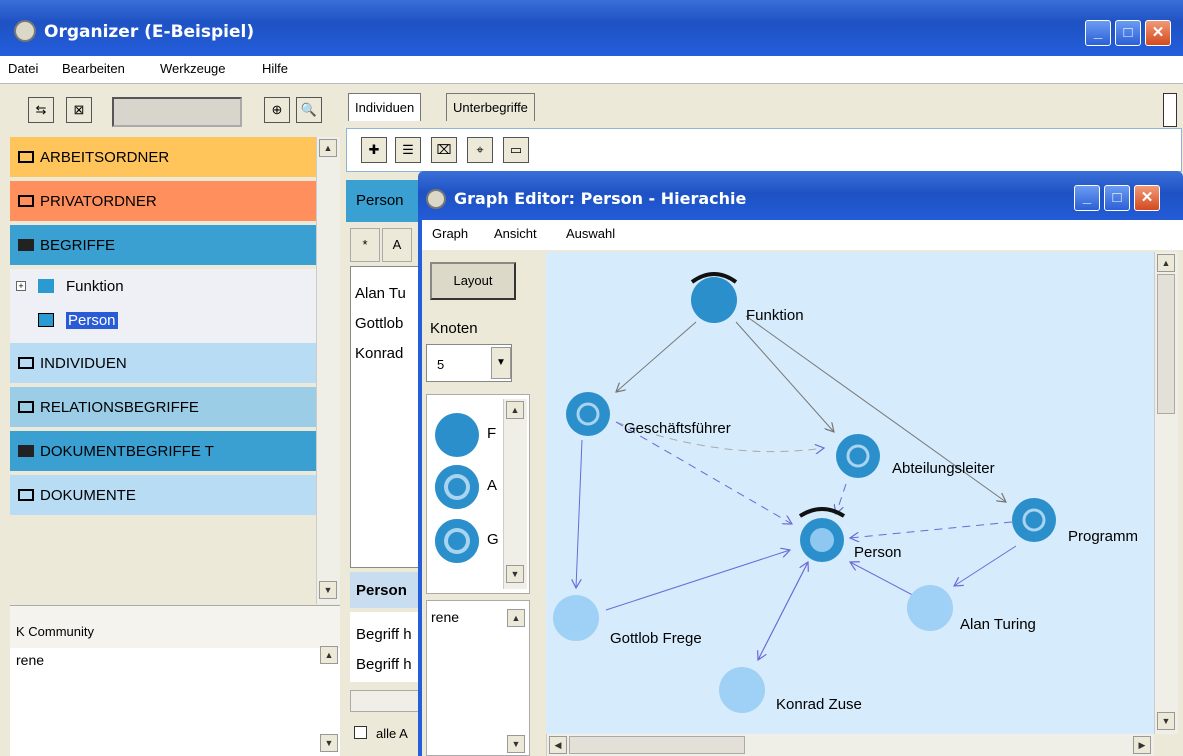  I want to click on tab-individuen: Individuen, so click(385, 107).